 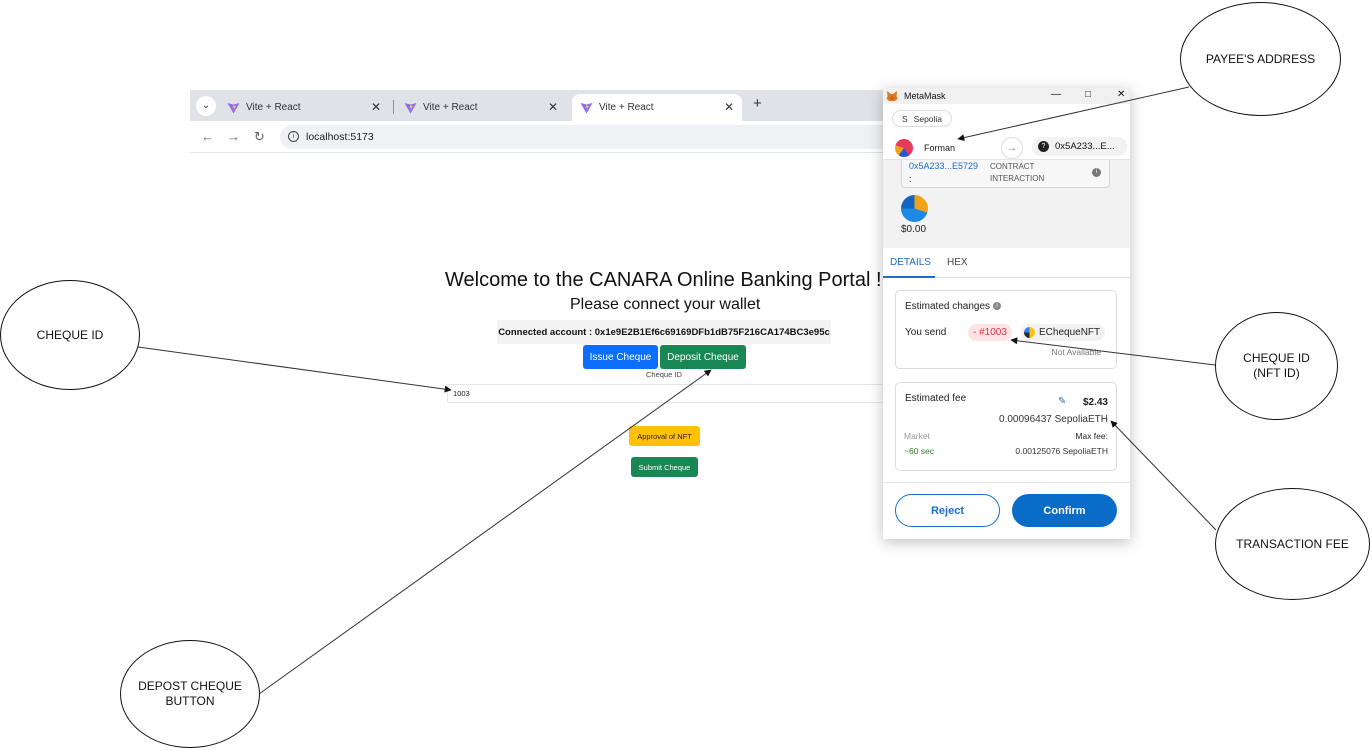 What do you see at coordinates (1260, 59) in the screenshot?
I see `payee-address-annotation: PAYEE'S ADDRESS` at bounding box center [1260, 59].